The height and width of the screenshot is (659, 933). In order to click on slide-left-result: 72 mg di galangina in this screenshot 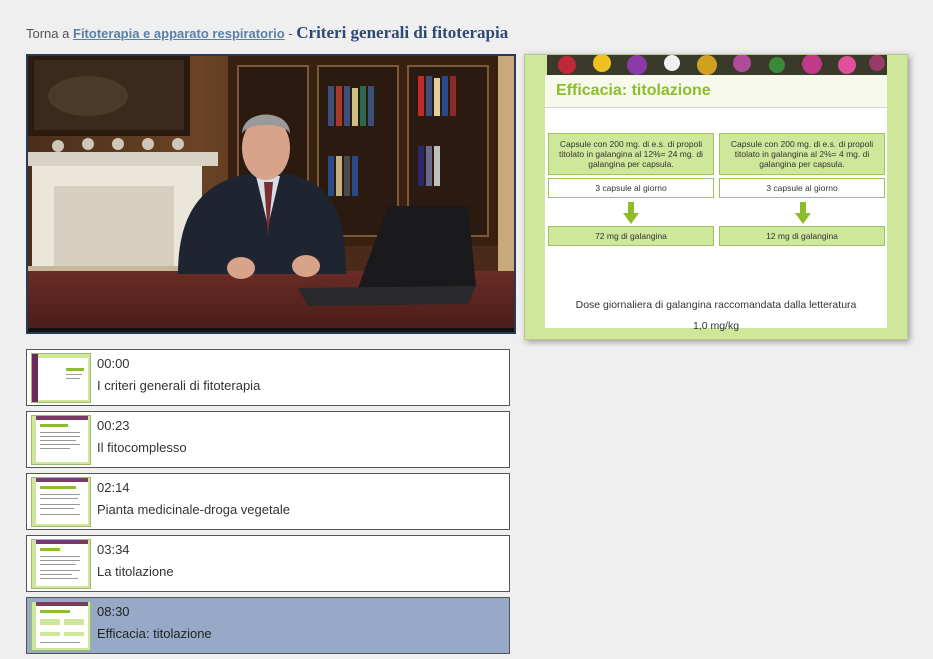, I will do `click(631, 236)`.